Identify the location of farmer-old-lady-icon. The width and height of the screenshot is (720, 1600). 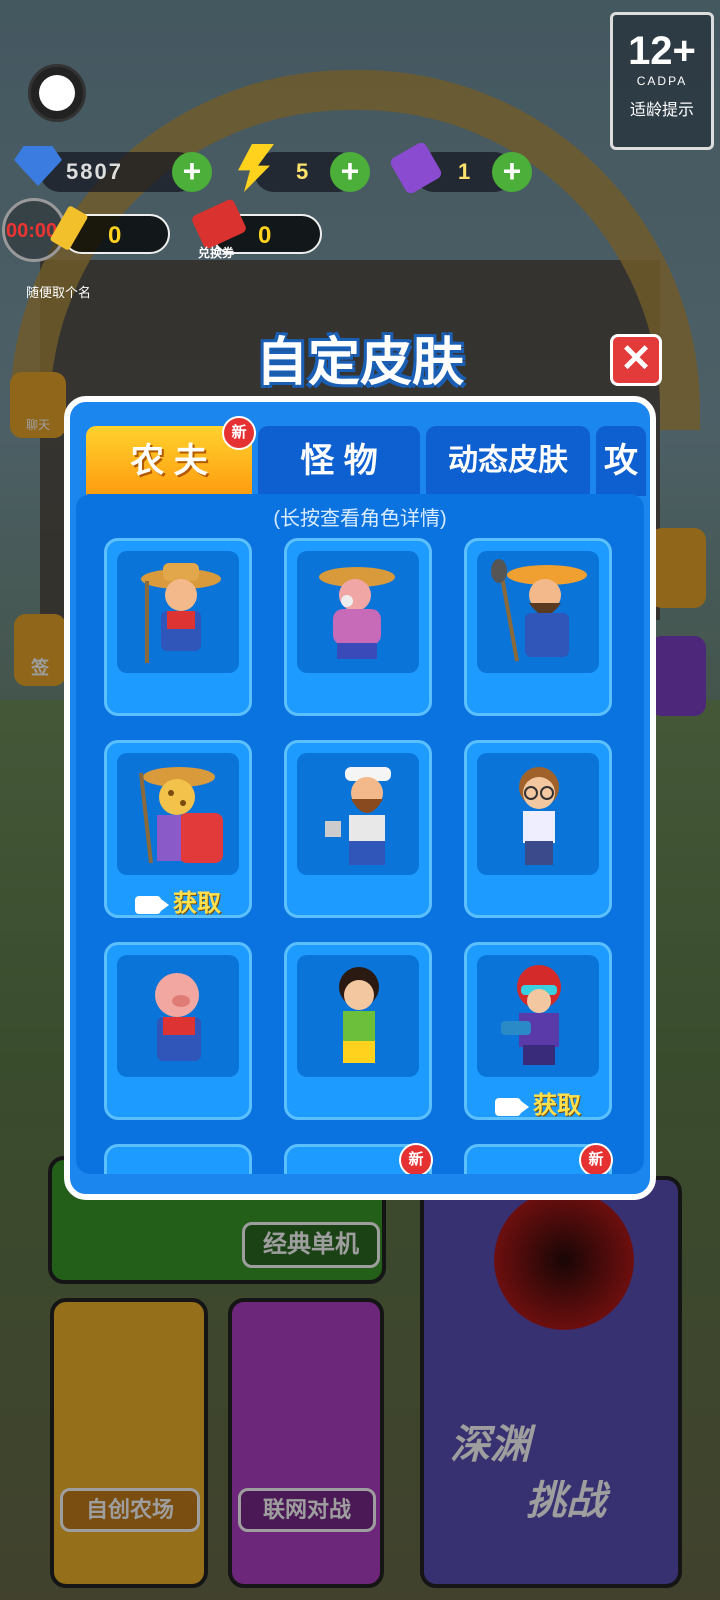
(357, 613).